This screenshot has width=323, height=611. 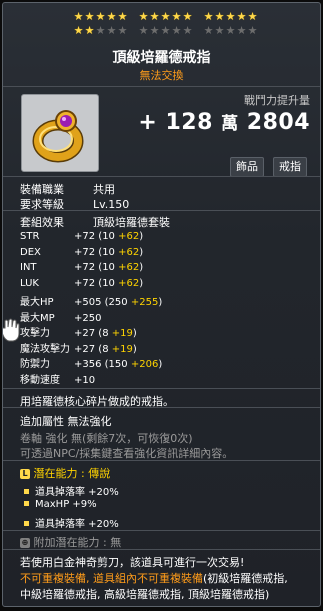 What do you see at coordinates (127, 453) in the screenshot?
I see `enhance-hint: 可透過NPC/採集鍵查看強化資訊詳細內容。` at bounding box center [127, 453].